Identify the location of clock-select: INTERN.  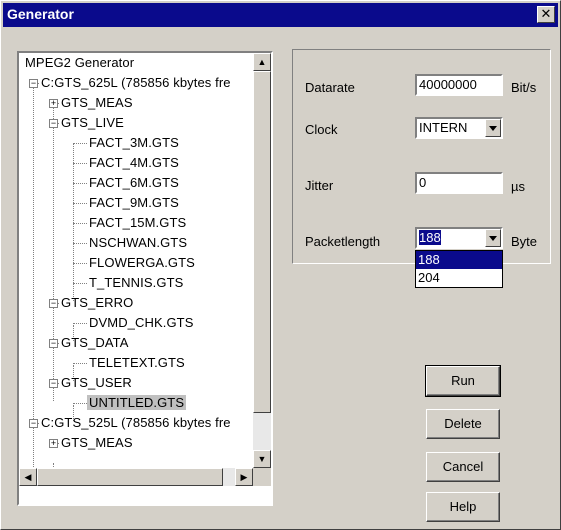
(459, 128).